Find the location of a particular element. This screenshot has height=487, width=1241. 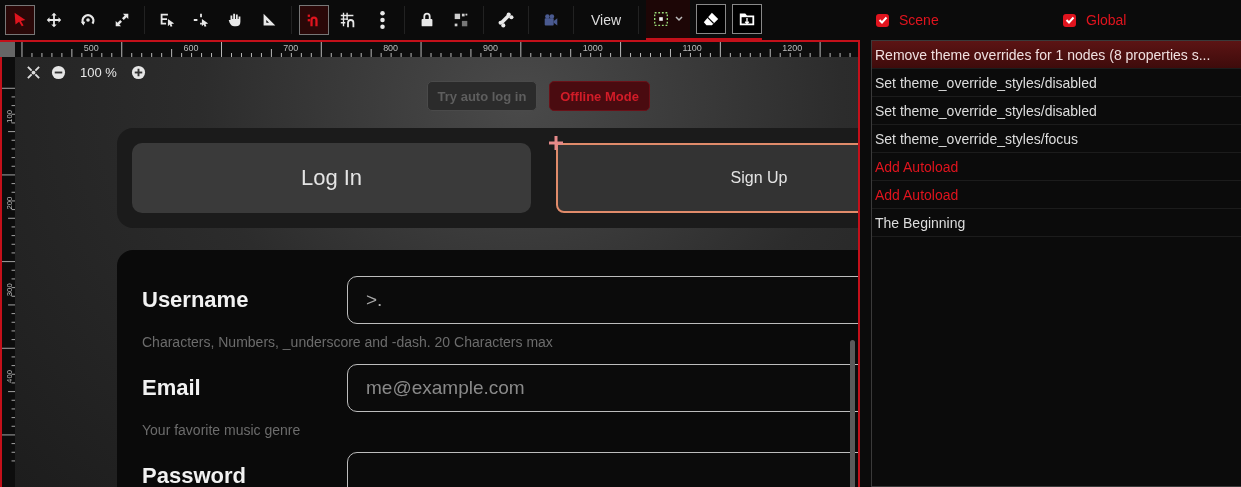

snap-tool-button is located at coordinates (314, 20).